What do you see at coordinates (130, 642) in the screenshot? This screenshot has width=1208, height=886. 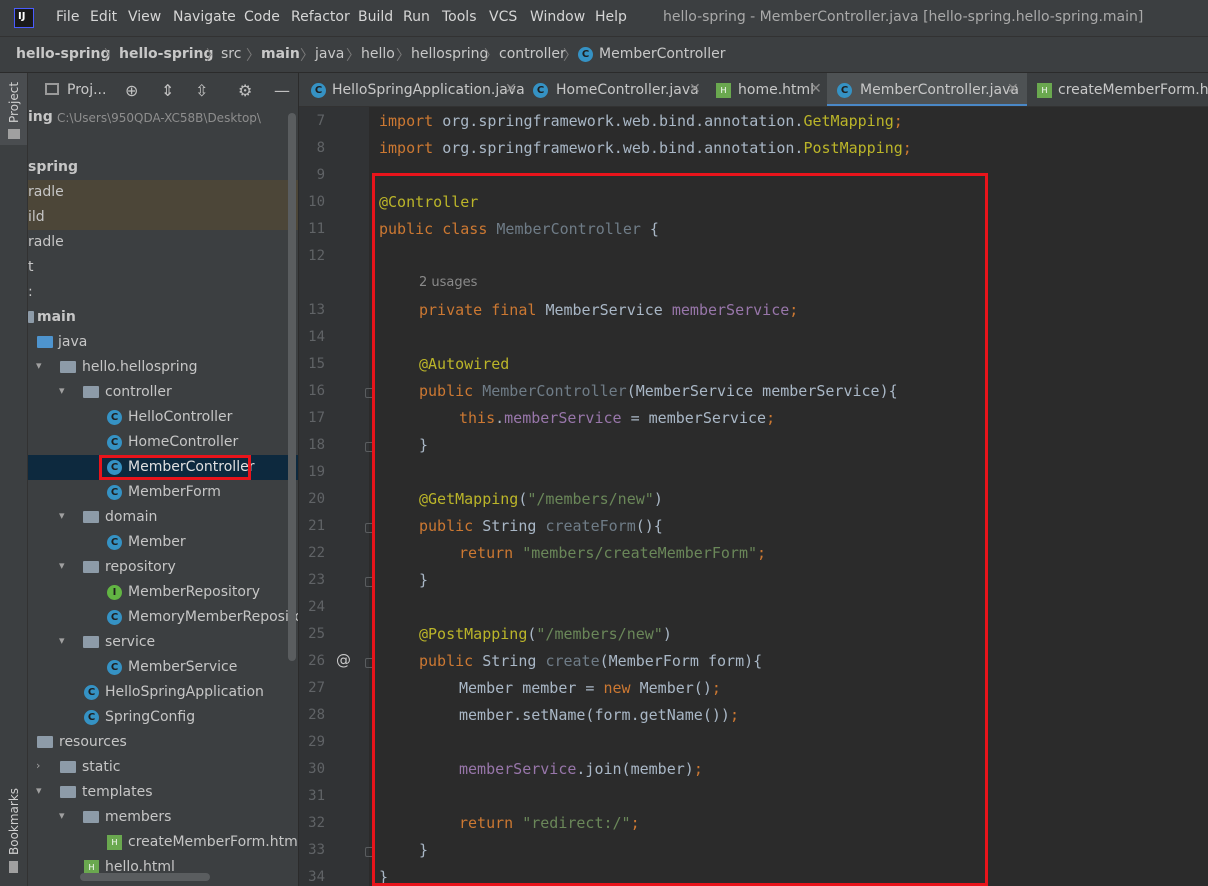 I see `tree-label: service` at bounding box center [130, 642].